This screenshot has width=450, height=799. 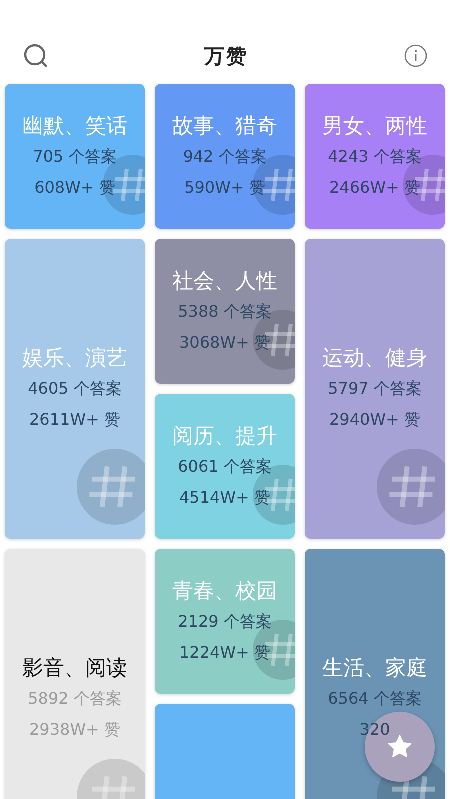 What do you see at coordinates (36, 56) in the screenshot?
I see `search-icon` at bounding box center [36, 56].